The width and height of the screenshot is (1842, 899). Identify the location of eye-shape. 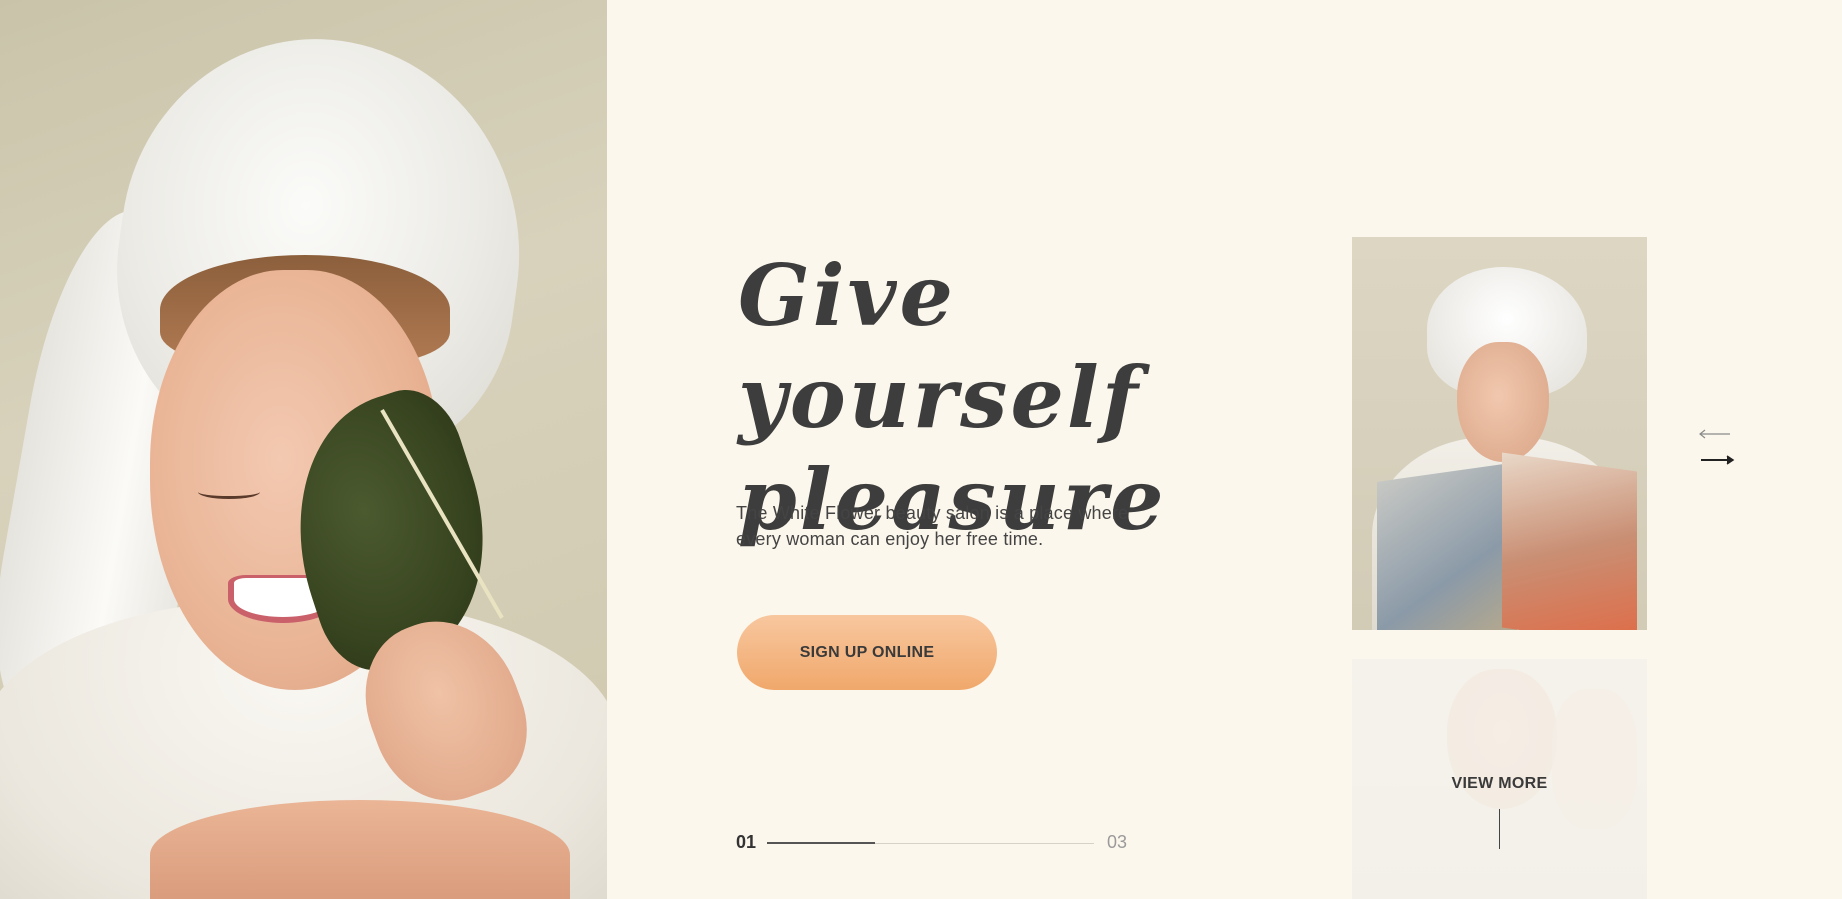
(229, 492).